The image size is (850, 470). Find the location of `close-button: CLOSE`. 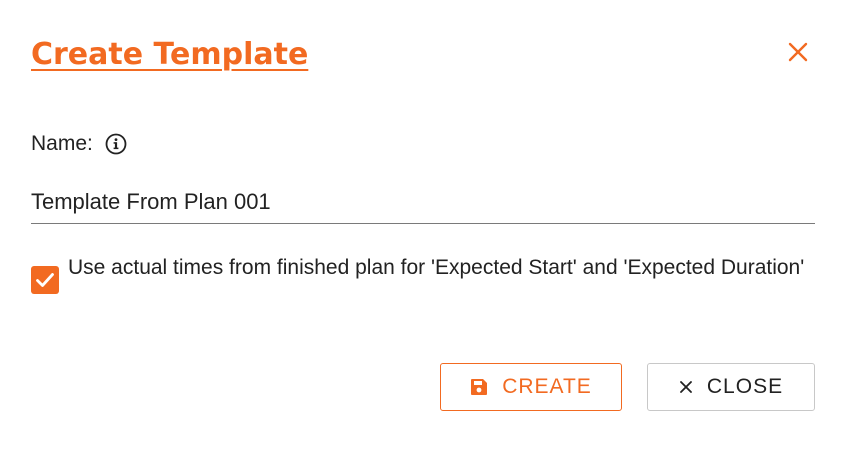

close-button: CLOSE is located at coordinates (731, 387).